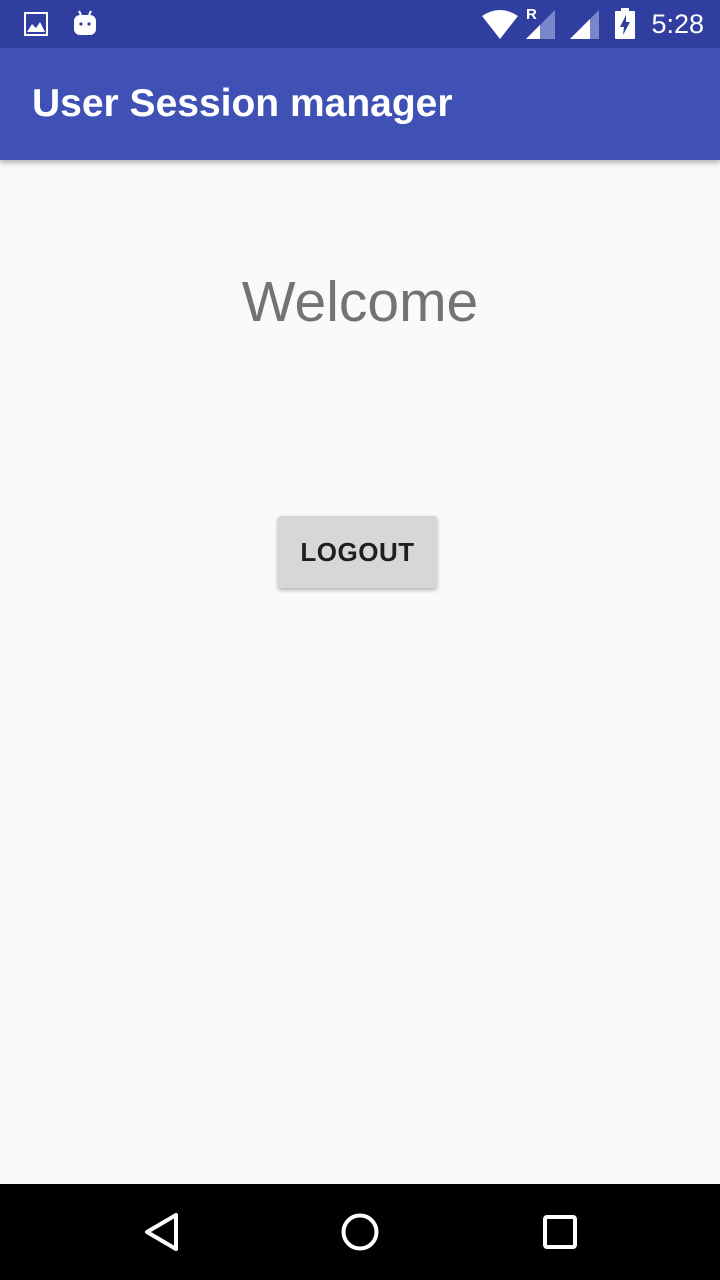 The height and width of the screenshot is (1280, 720). I want to click on navigation-bar, so click(360, 1232).